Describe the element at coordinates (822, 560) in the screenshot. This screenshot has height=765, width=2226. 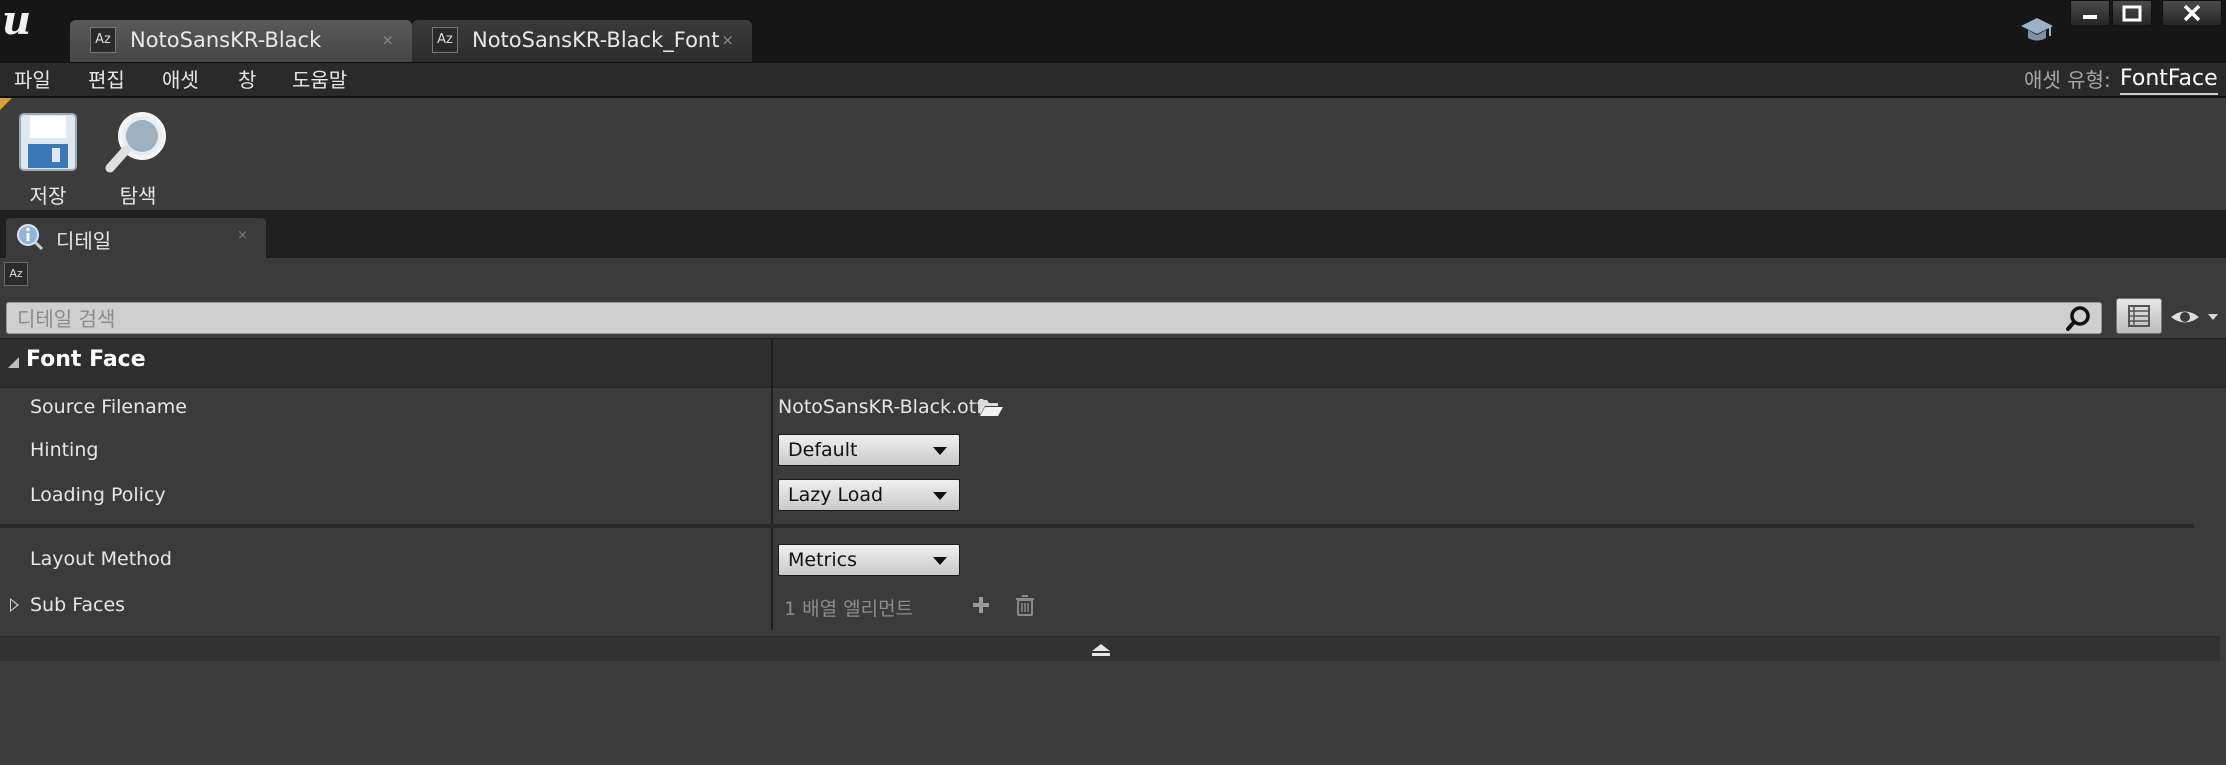
I see `layout-method-value: Metrics` at that location.